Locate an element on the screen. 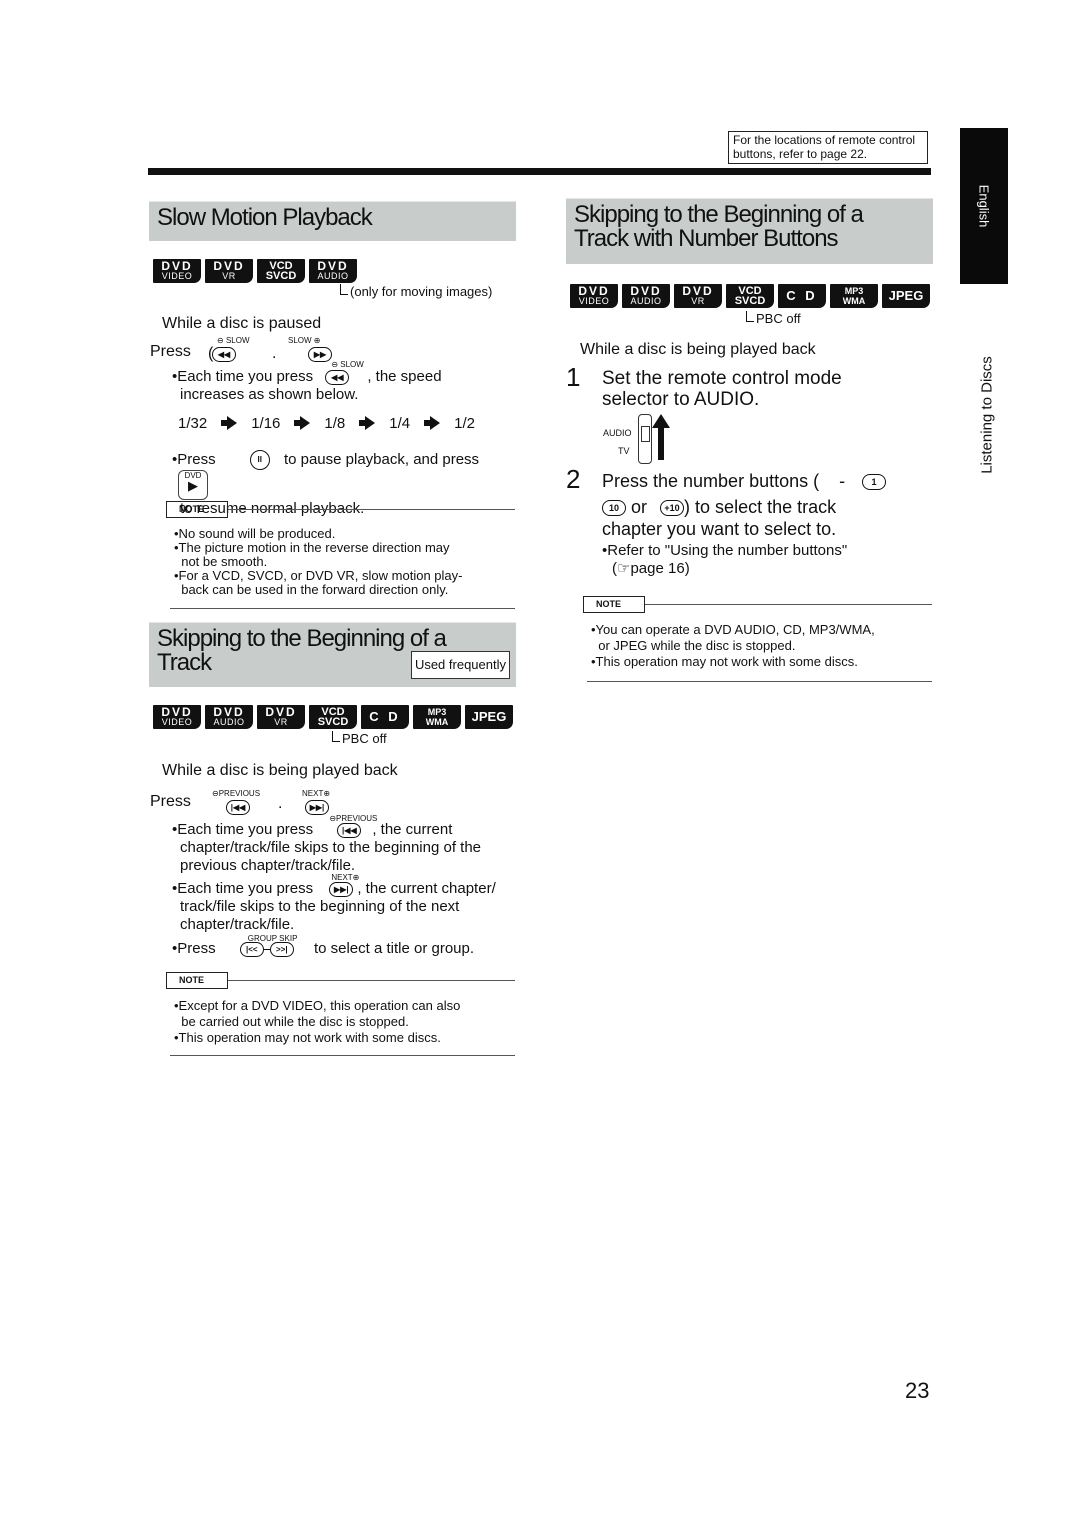 The height and width of the screenshot is (1528, 1080). slow-reverse-icon: ◀◀ is located at coordinates (337, 377).